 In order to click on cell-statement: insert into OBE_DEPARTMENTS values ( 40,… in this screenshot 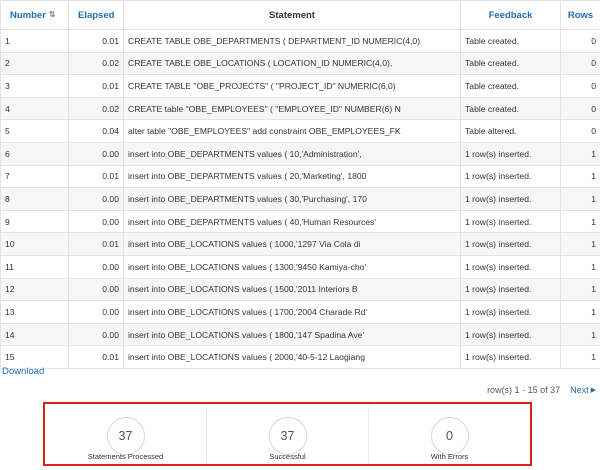, I will do `click(292, 221)`.